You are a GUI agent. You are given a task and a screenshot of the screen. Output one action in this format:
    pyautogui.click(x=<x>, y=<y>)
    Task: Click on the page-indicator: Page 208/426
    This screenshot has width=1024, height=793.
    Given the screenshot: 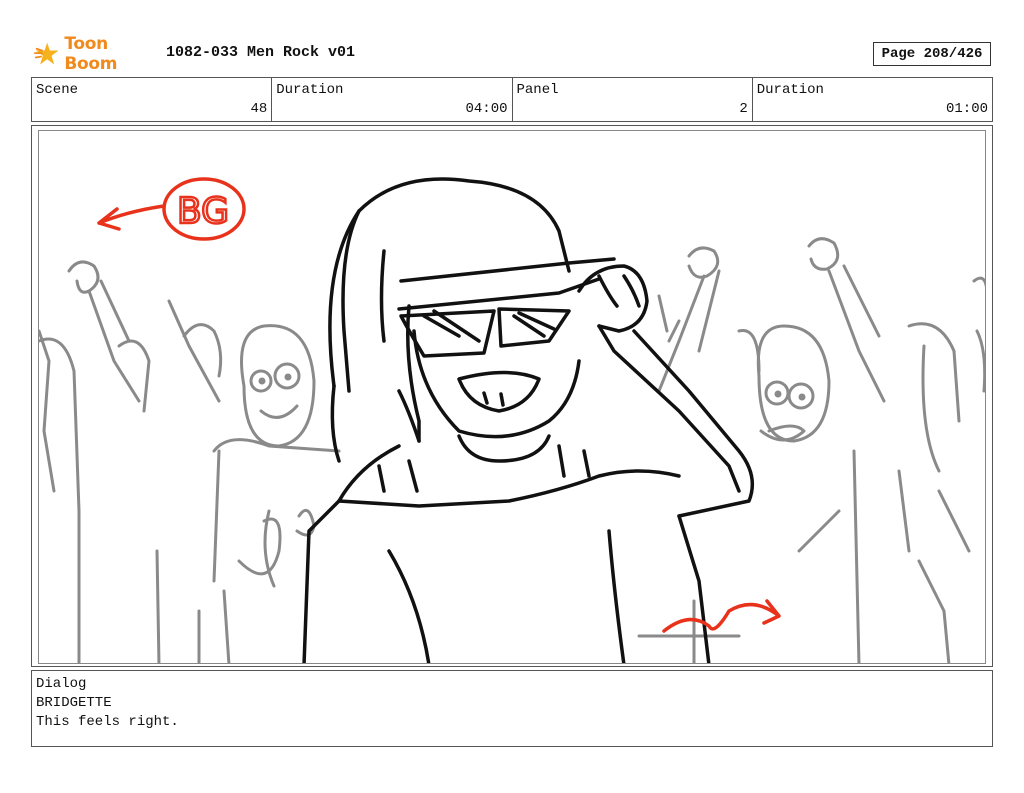 What is the action you would take?
    pyautogui.click(x=932, y=54)
    